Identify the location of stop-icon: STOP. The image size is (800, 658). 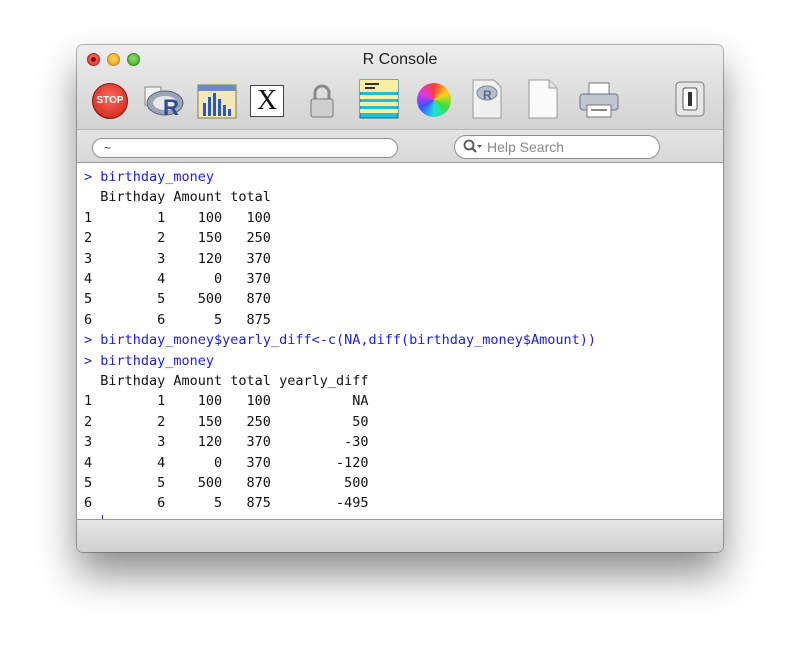
(110, 100).